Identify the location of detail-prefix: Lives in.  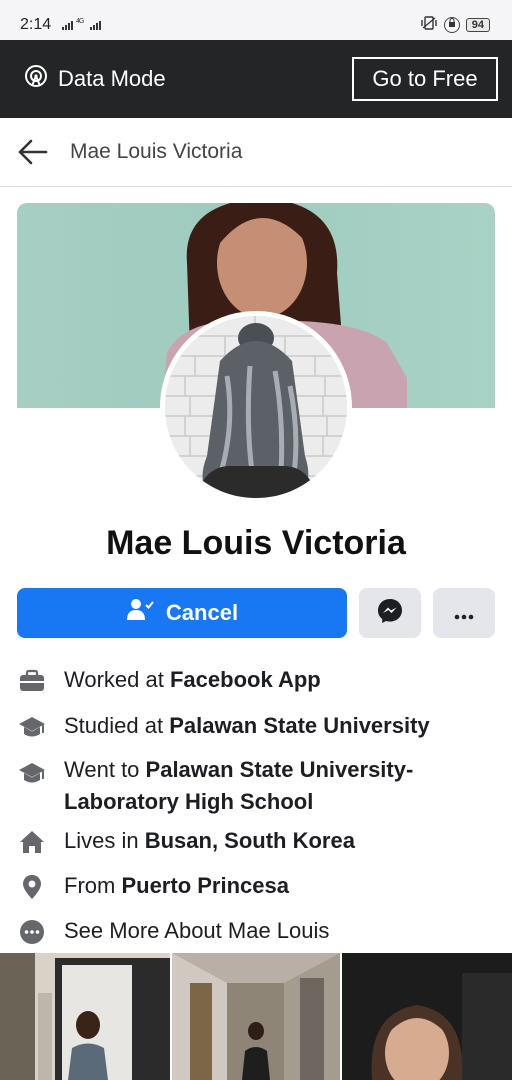
(104, 840).